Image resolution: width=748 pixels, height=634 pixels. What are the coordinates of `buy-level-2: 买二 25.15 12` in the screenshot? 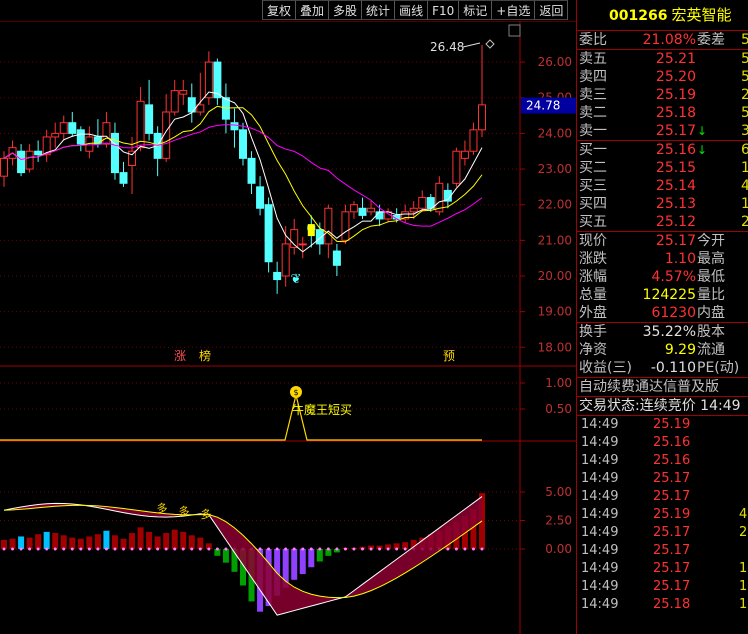 It's located at (662, 168).